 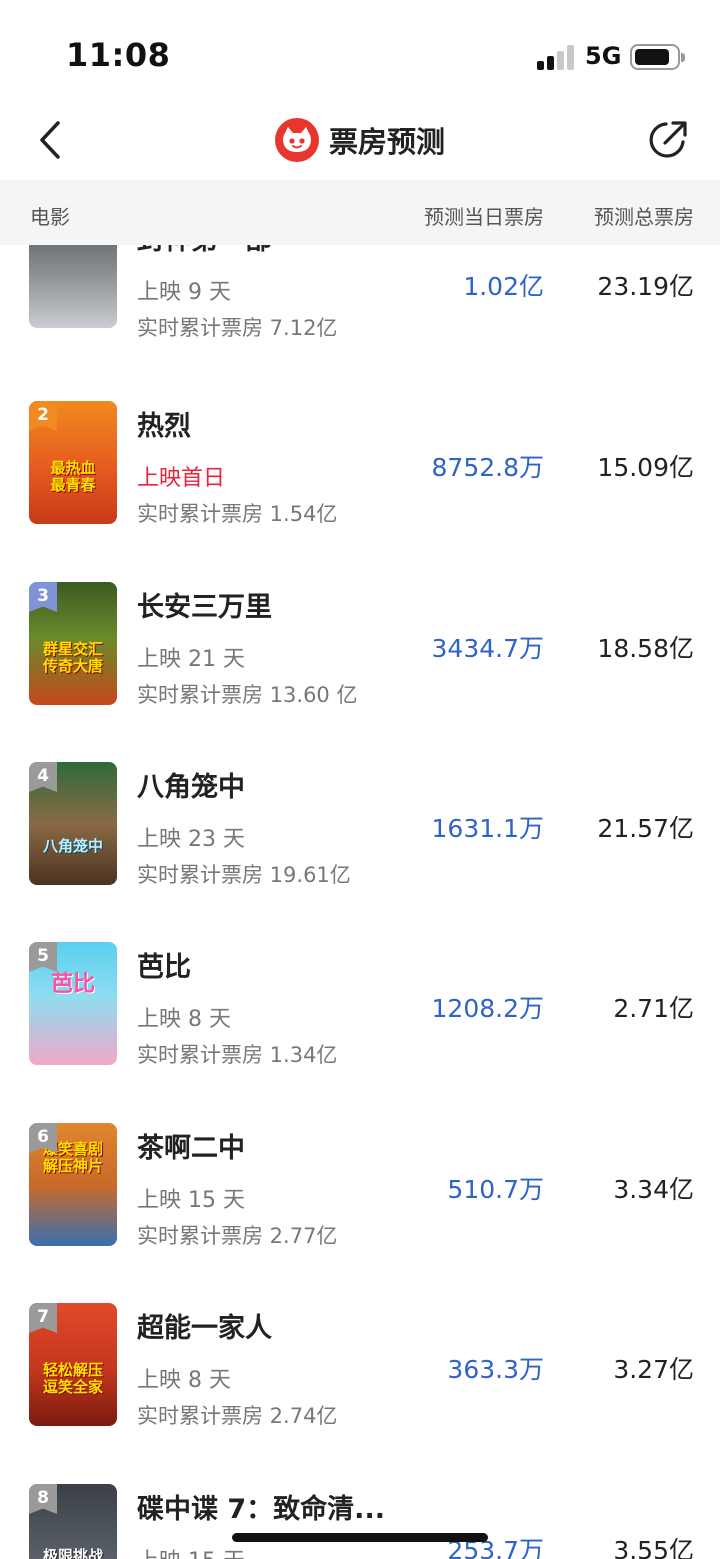 I want to click on poster-tagline: 极限挑战, so click(x=72, y=1553).